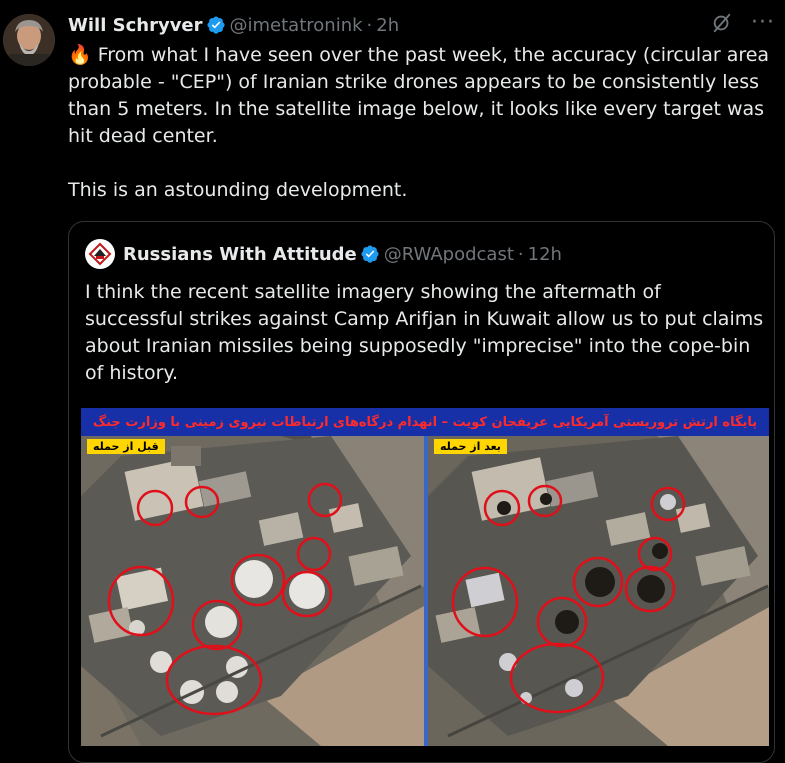  I want to click on tweet-header: Will Schryver @imetatronink · 2h, so click(233, 25).